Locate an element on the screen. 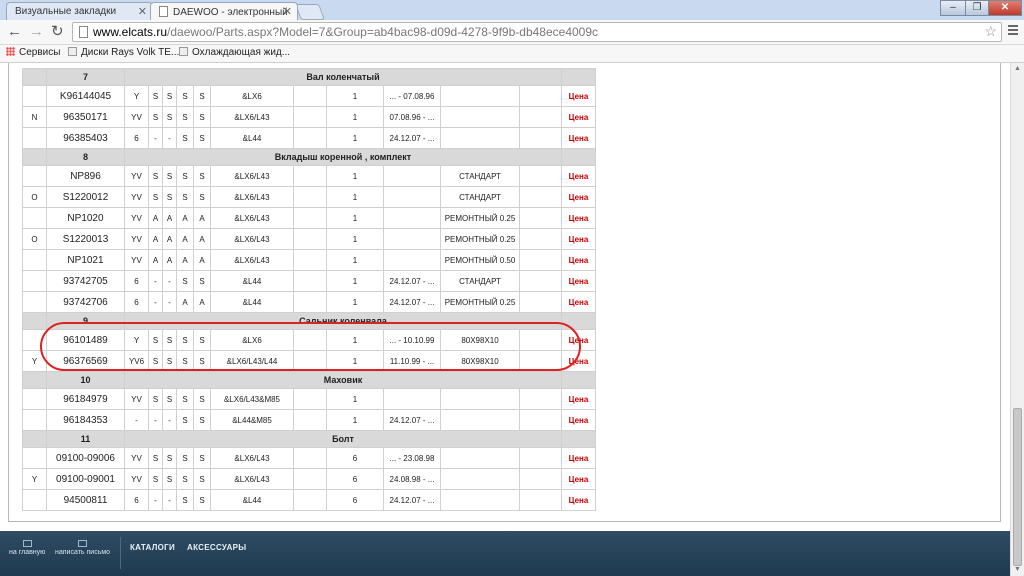 The image size is (1024, 576). date-range-cell: ... - 07.08.96 is located at coordinates (412, 96).